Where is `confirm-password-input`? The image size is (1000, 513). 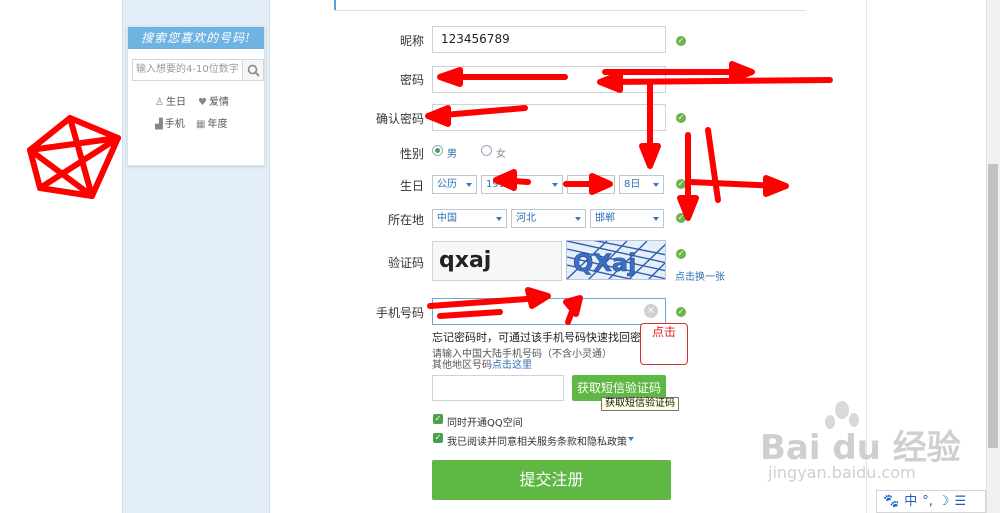
confirm-password-input is located at coordinates (549, 117).